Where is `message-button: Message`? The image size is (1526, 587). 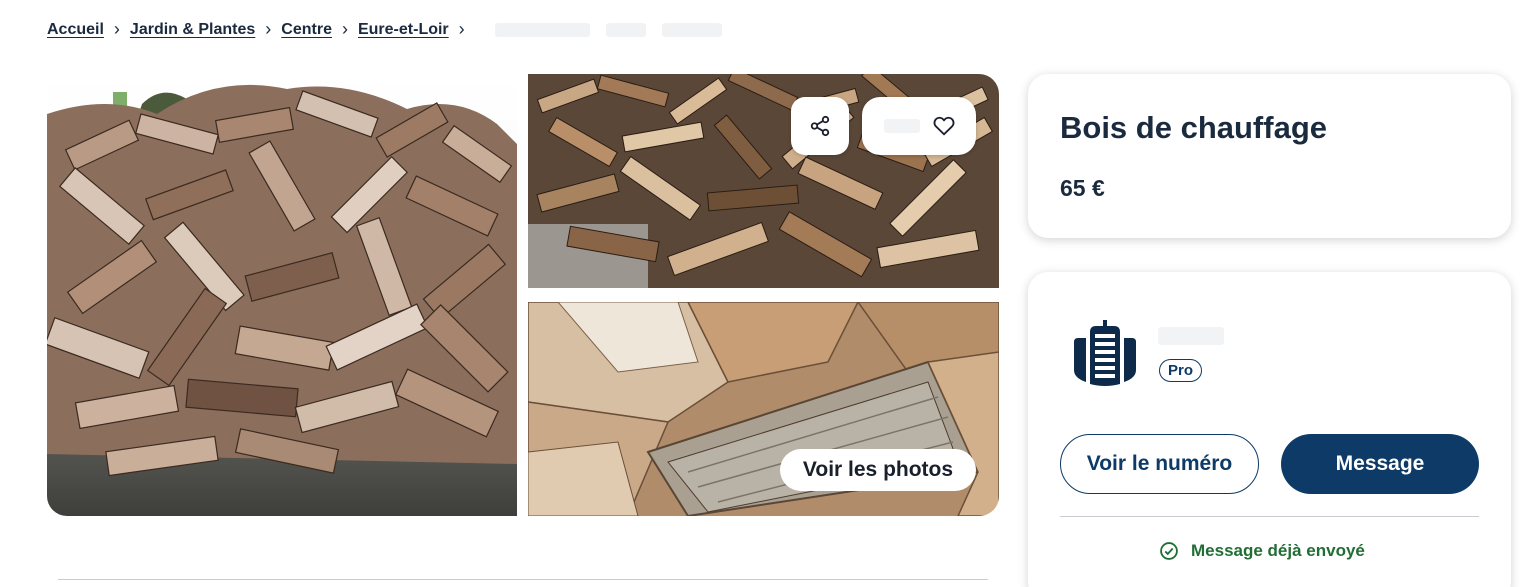
message-button: Message is located at coordinates (1380, 464).